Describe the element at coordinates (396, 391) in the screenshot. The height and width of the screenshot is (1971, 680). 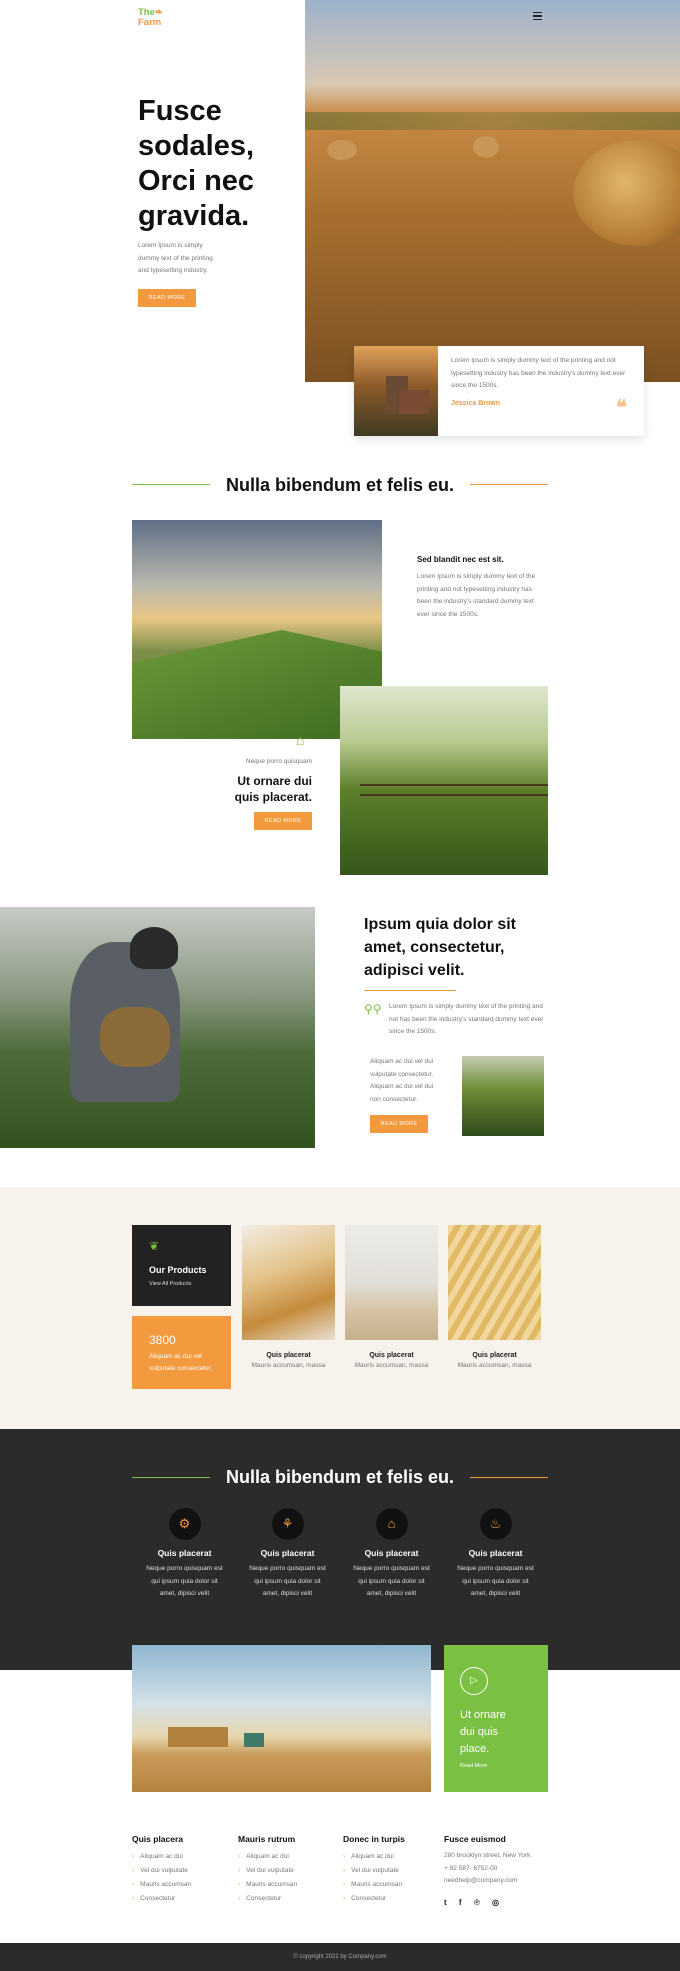
I see `quote-image` at that location.